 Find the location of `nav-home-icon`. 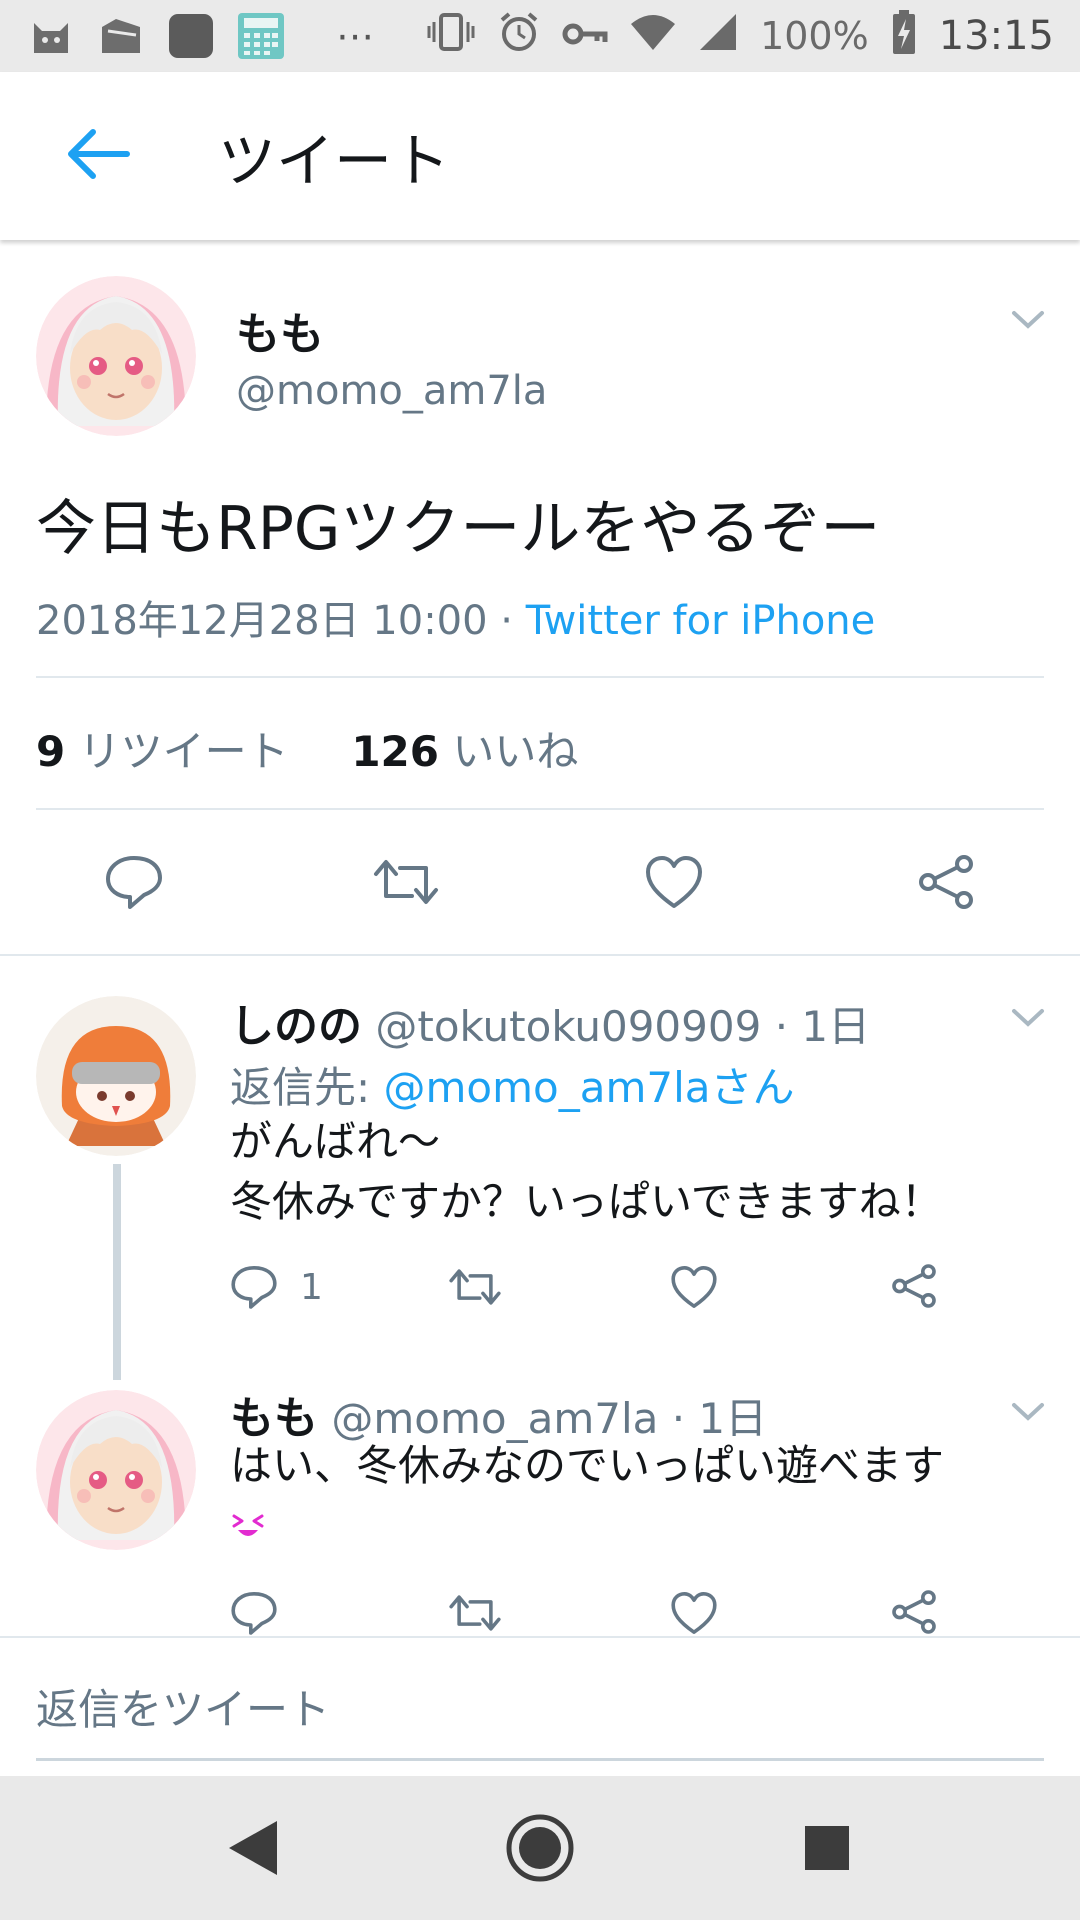

nav-home-icon is located at coordinates (540, 1848).